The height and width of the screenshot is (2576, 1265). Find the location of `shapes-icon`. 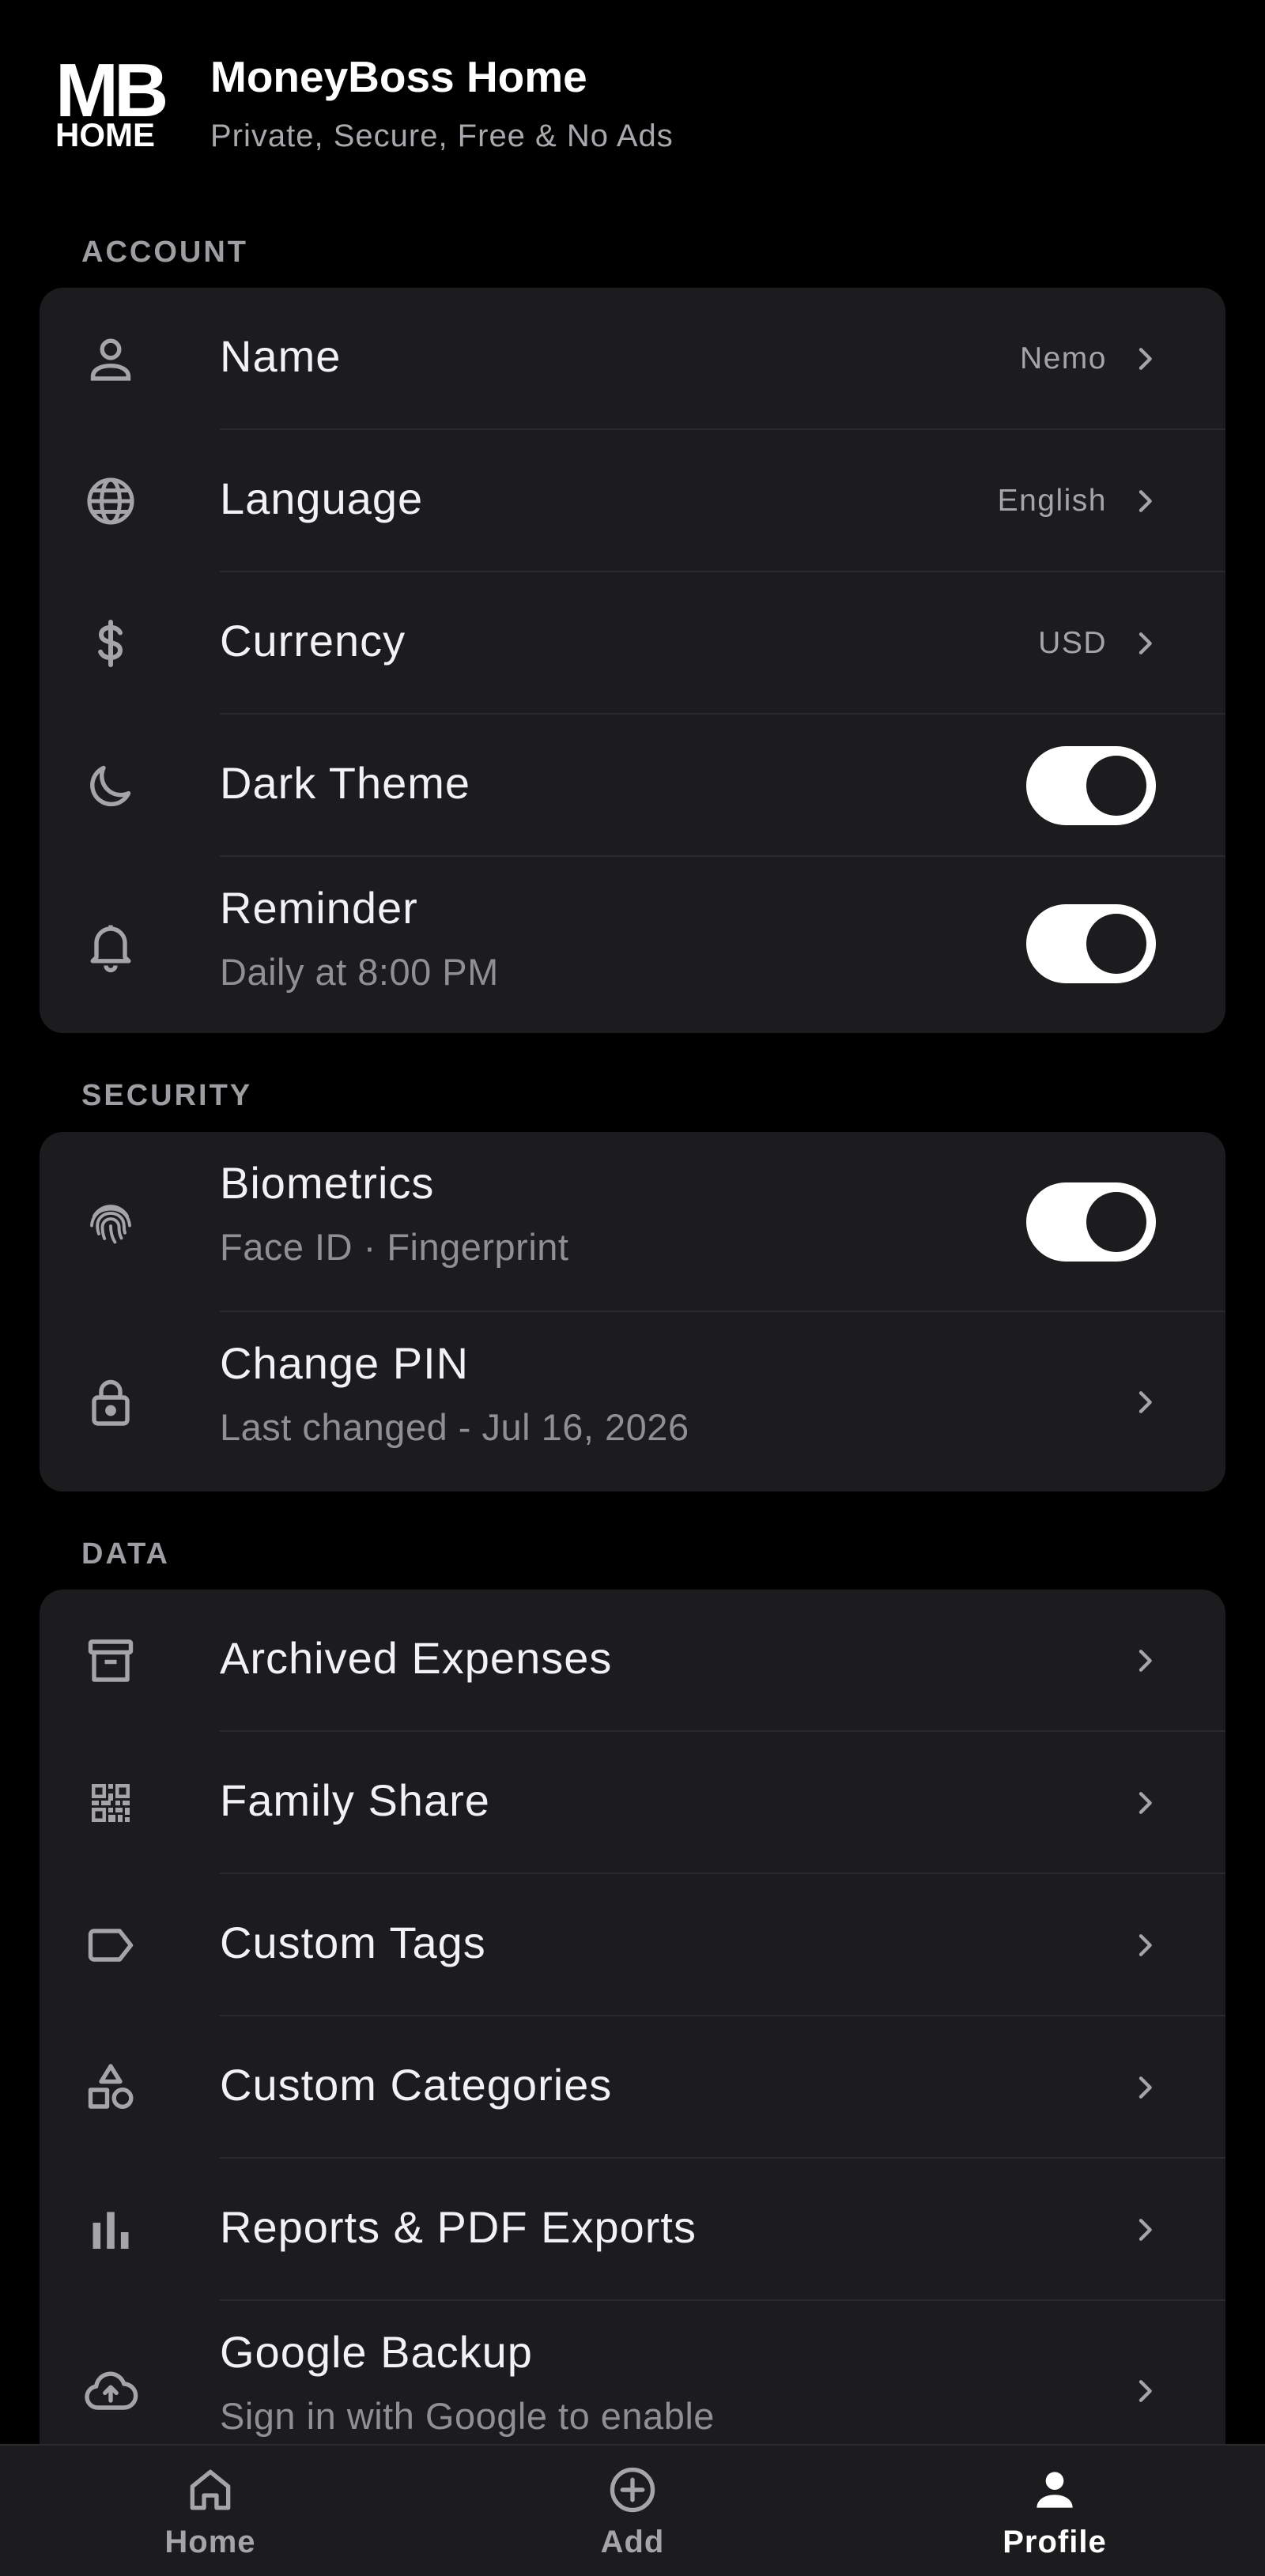

shapes-icon is located at coordinates (110, 2087).